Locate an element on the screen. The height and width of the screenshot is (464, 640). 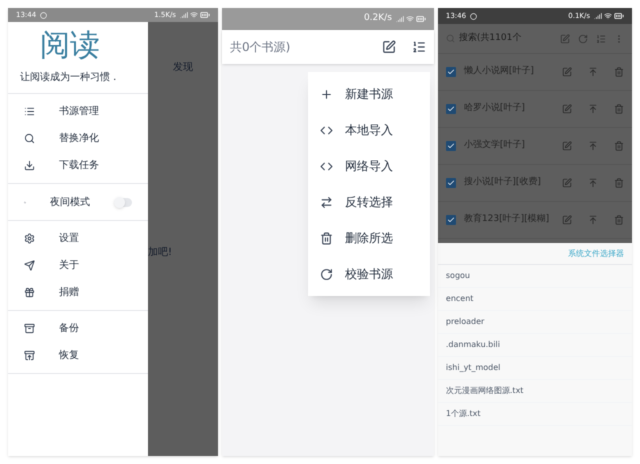
file-item: .danmaku.bili is located at coordinates (535, 345).